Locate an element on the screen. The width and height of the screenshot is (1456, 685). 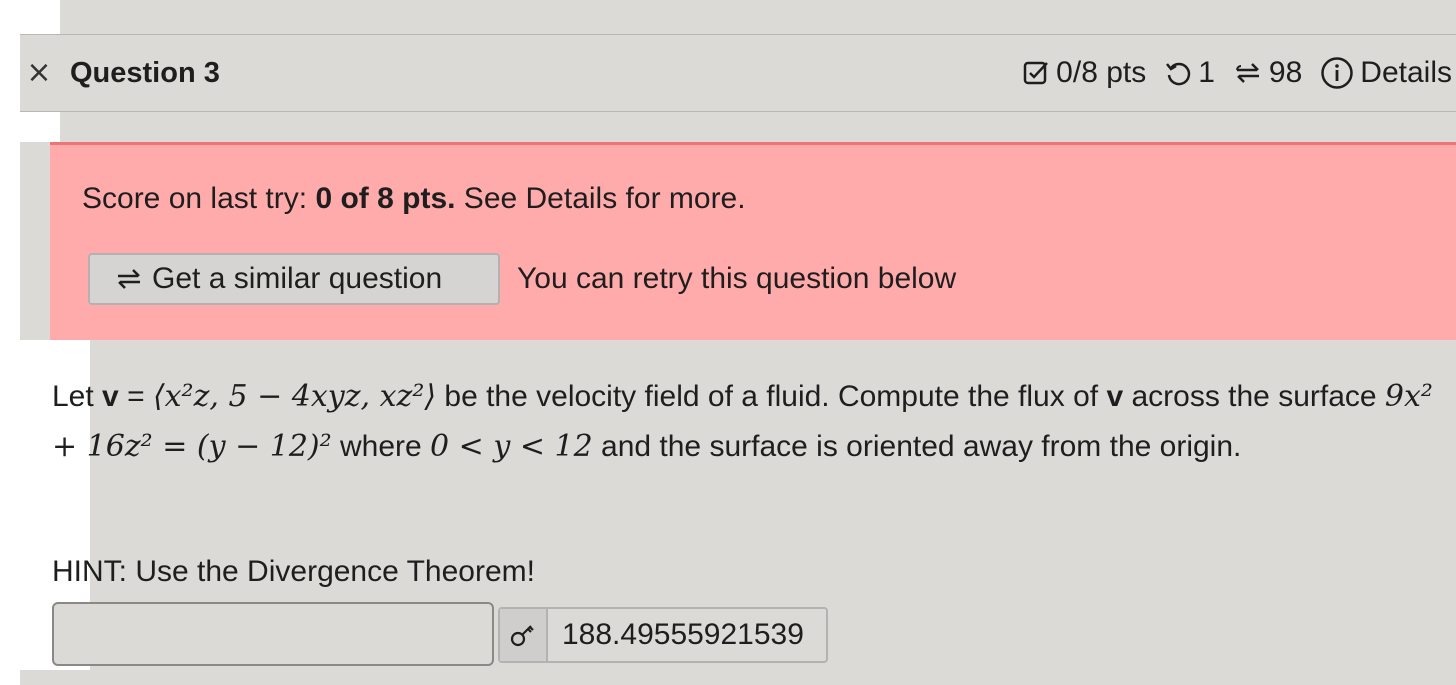
key-icon is located at coordinates (522, 636).